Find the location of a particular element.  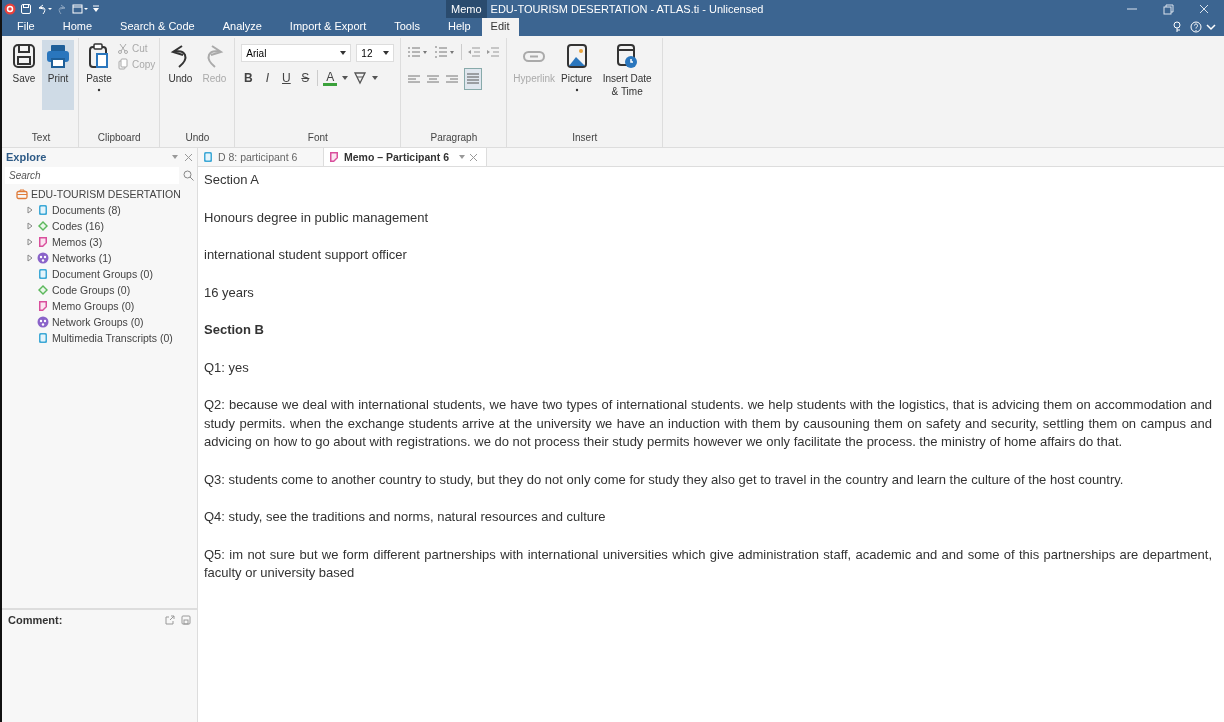

memo-paragraph: Section A is located at coordinates (232, 180).